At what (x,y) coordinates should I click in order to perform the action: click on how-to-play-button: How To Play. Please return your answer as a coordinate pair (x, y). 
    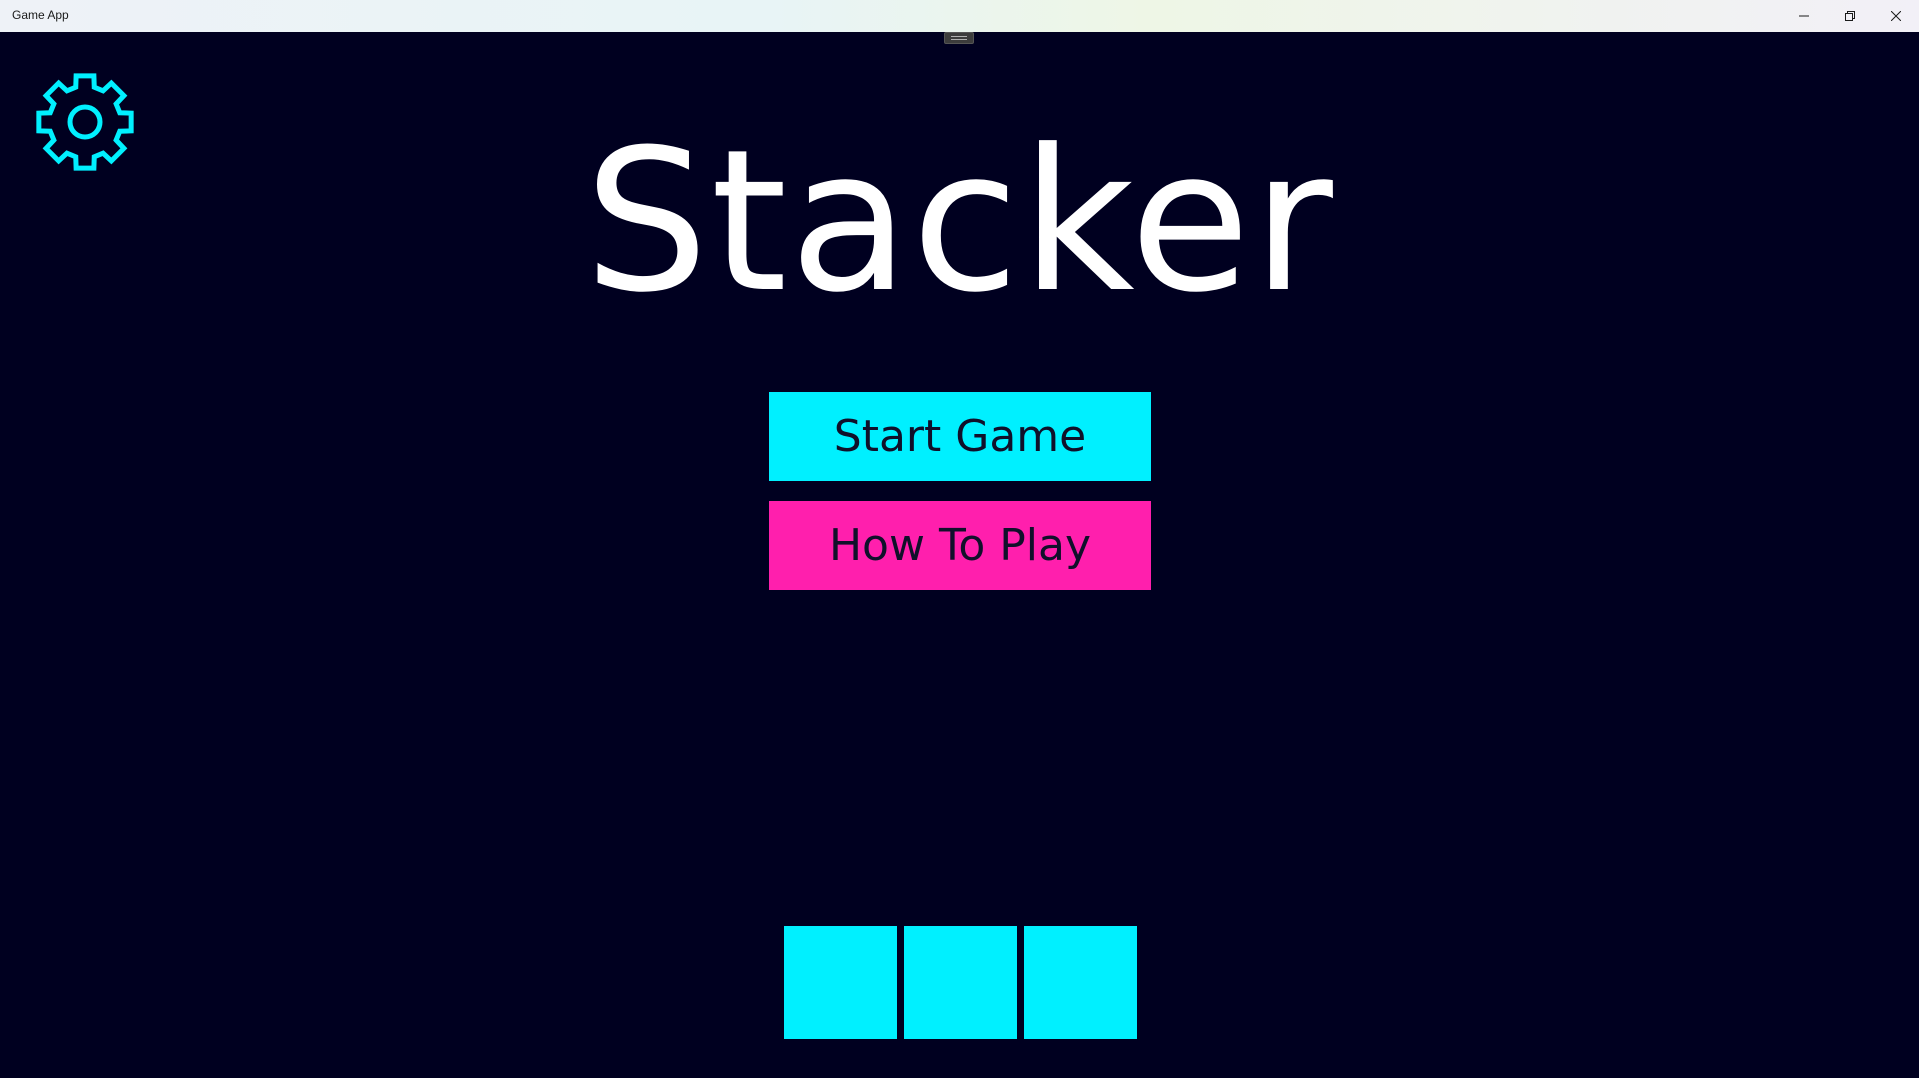
    Looking at the image, I should click on (960, 545).